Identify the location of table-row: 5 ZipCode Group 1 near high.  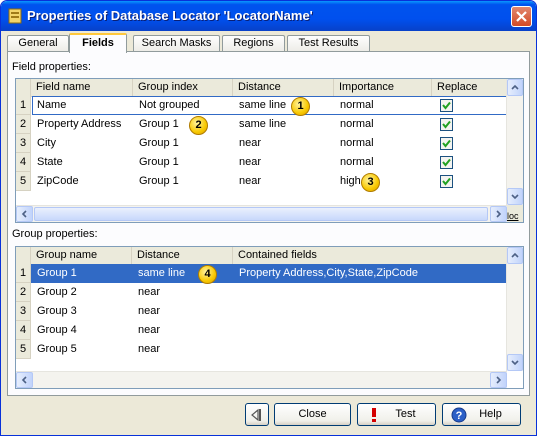
(261, 181).